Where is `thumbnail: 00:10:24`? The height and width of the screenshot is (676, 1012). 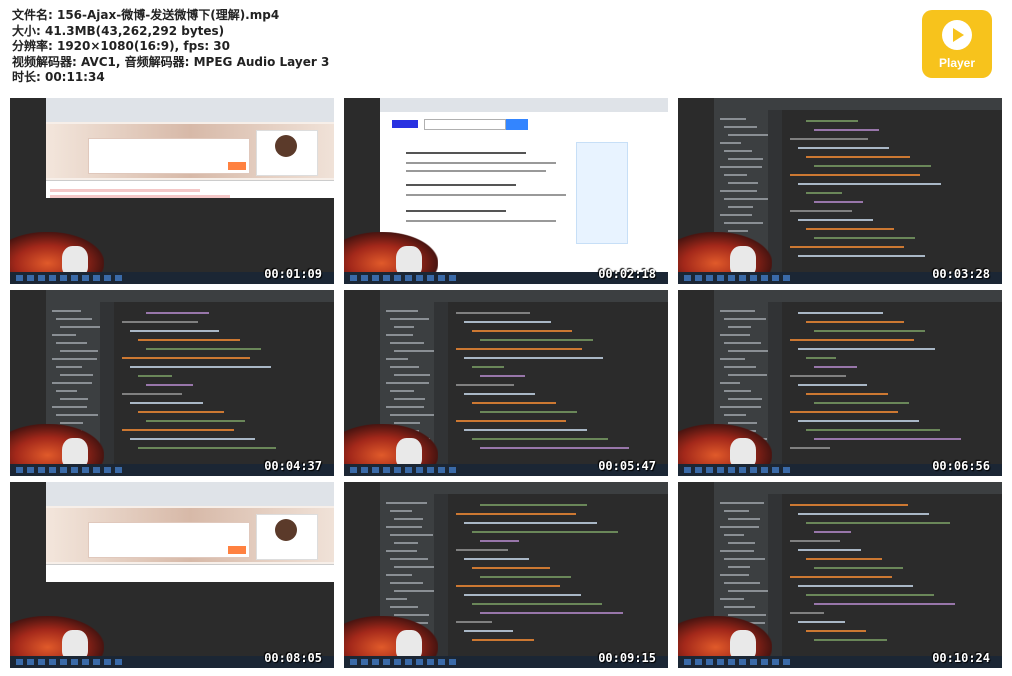 thumbnail: 00:10:24 is located at coordinates (840, 575).